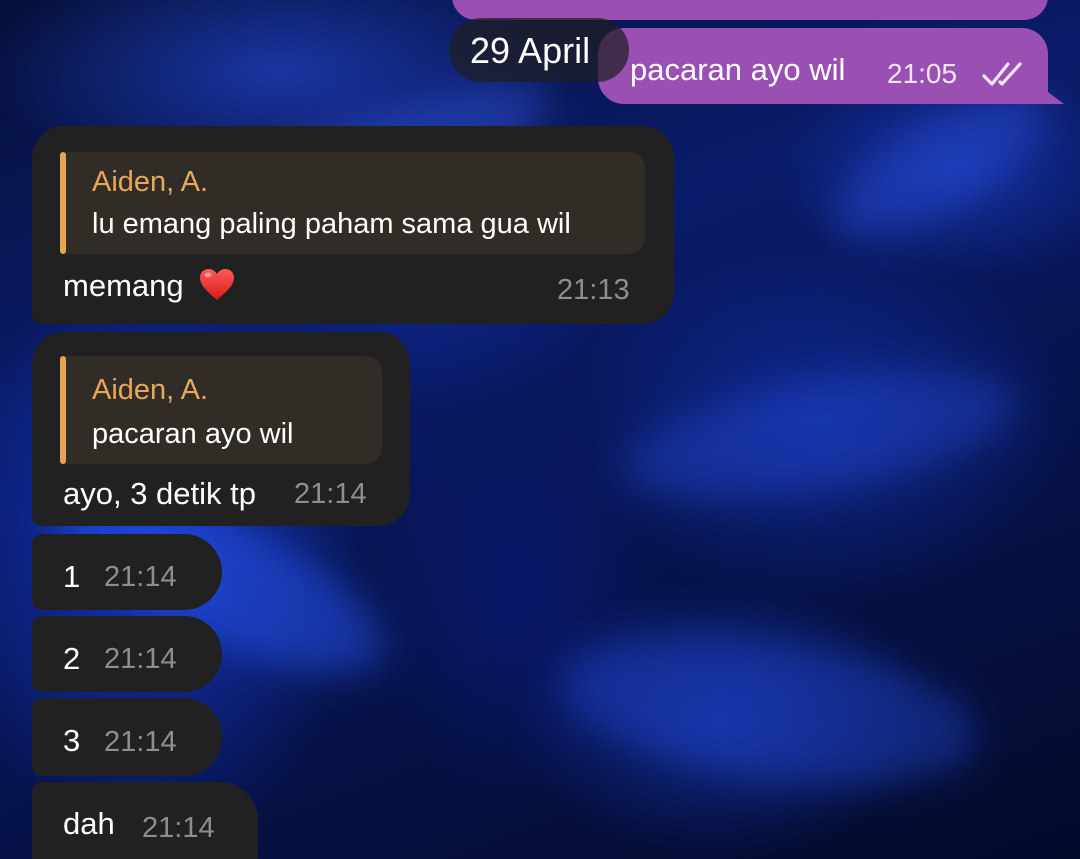  Describe the element at coordinates (750, 10) in the screenshot. I see `previous-outgoing-bubble` at that location.